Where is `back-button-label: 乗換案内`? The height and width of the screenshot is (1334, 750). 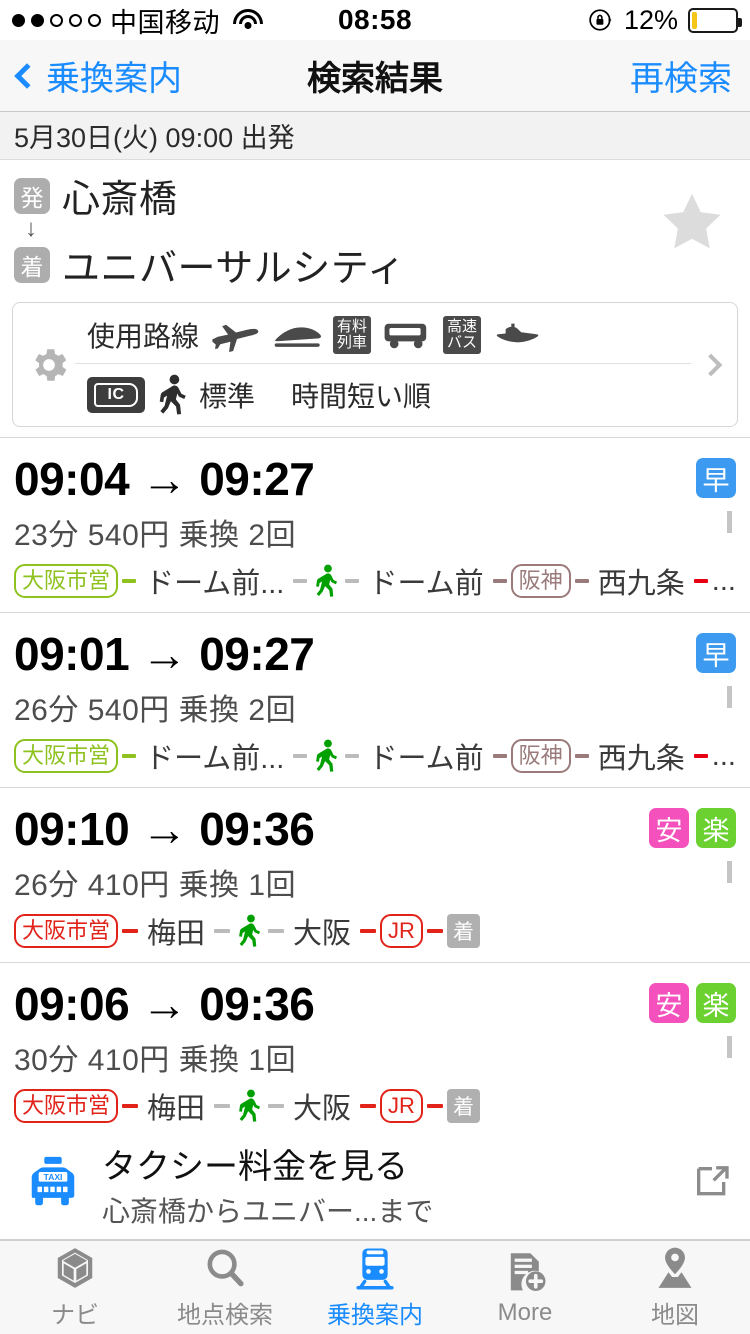 back-button-label: 乗換案内 is located at coordinates (114, 79).